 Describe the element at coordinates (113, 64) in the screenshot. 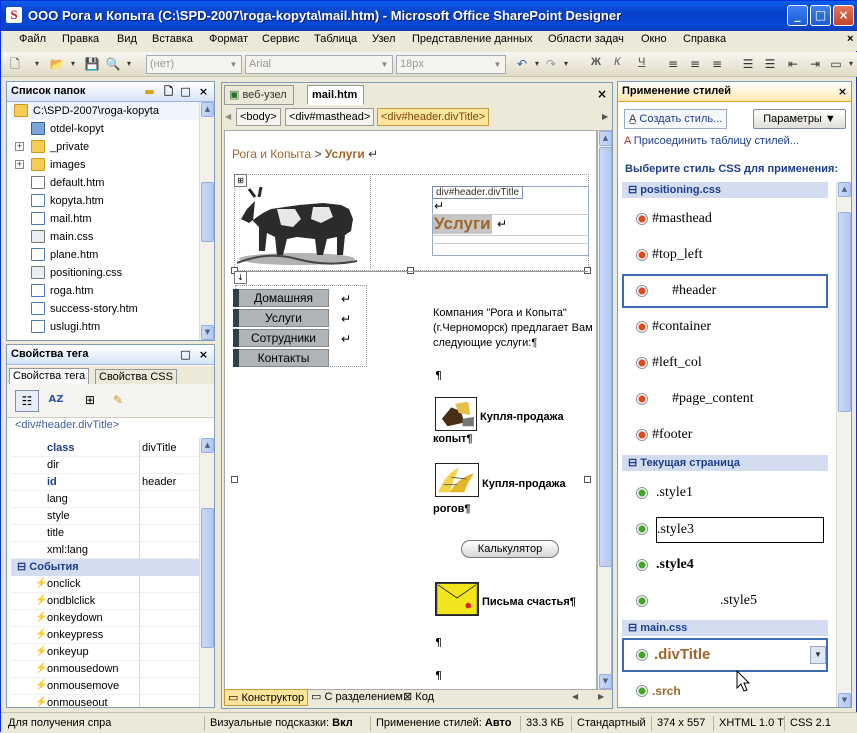

I see `preview-icon: 🔍` at that location.